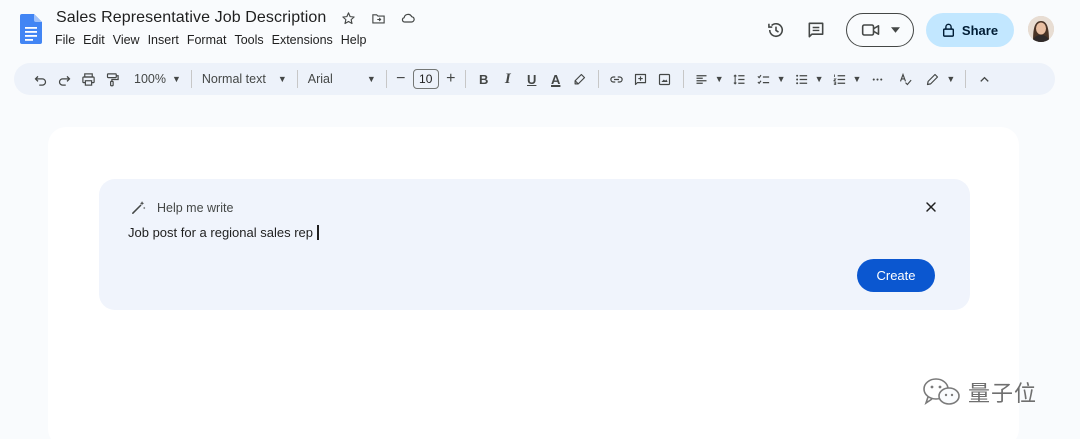 The width and height of the screenshot is (1080, 439). What do you see at coordinates (1041, 29) in the screenshot?
I see `avatar` at bounding box center [1041, 29].